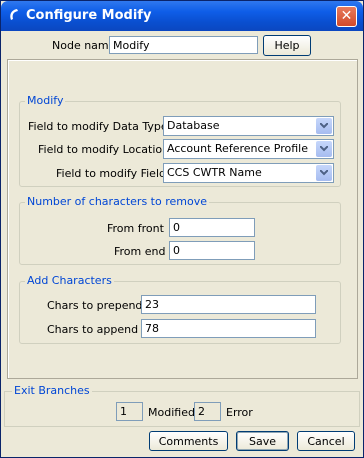  I want to click on prepend-input: 23, so click(228, 304).